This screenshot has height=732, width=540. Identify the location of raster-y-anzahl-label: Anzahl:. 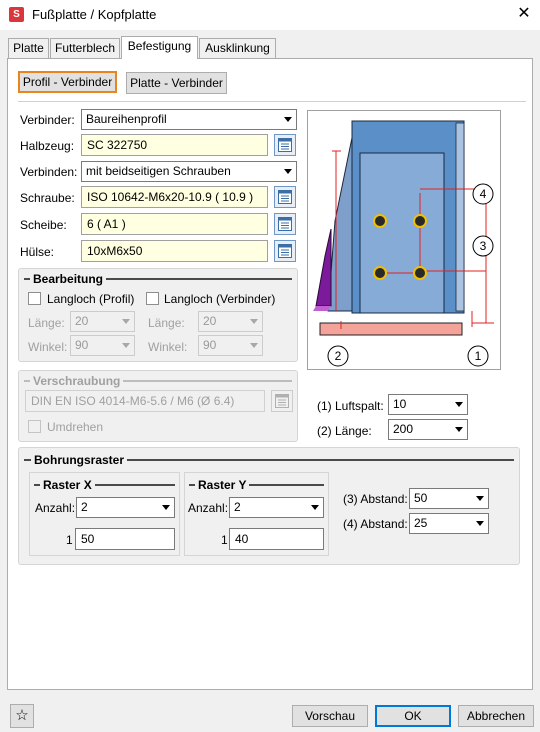
(208, 508).